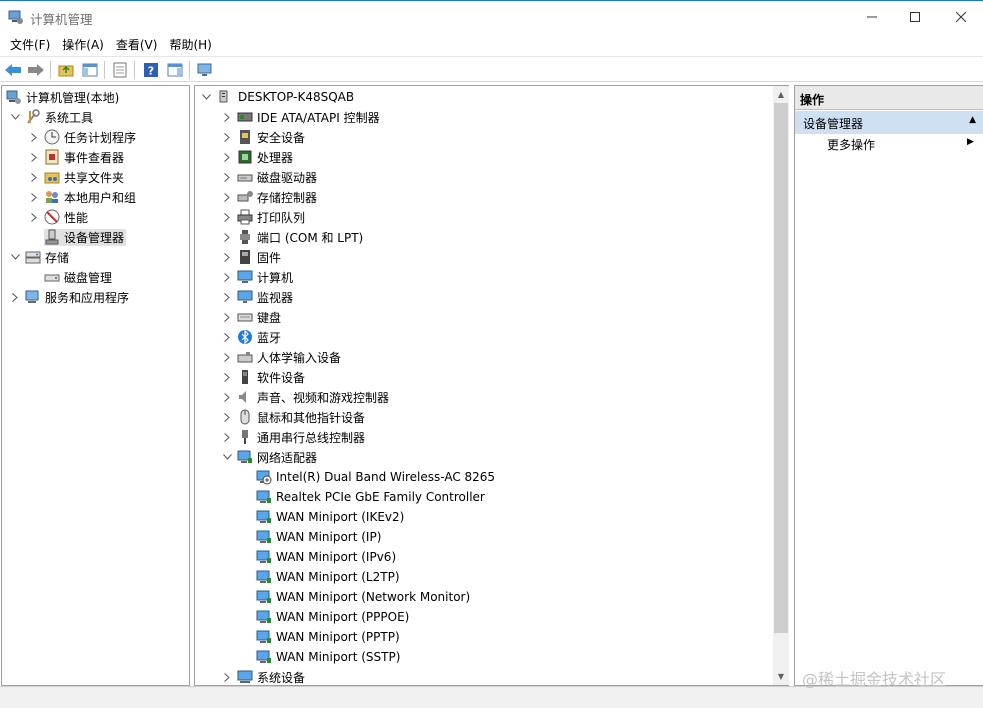 The height and width of the screenshot is (708, 983). I want to click on device-tree-item: WAN Miniport (Network Monitor), so click(332, 597).